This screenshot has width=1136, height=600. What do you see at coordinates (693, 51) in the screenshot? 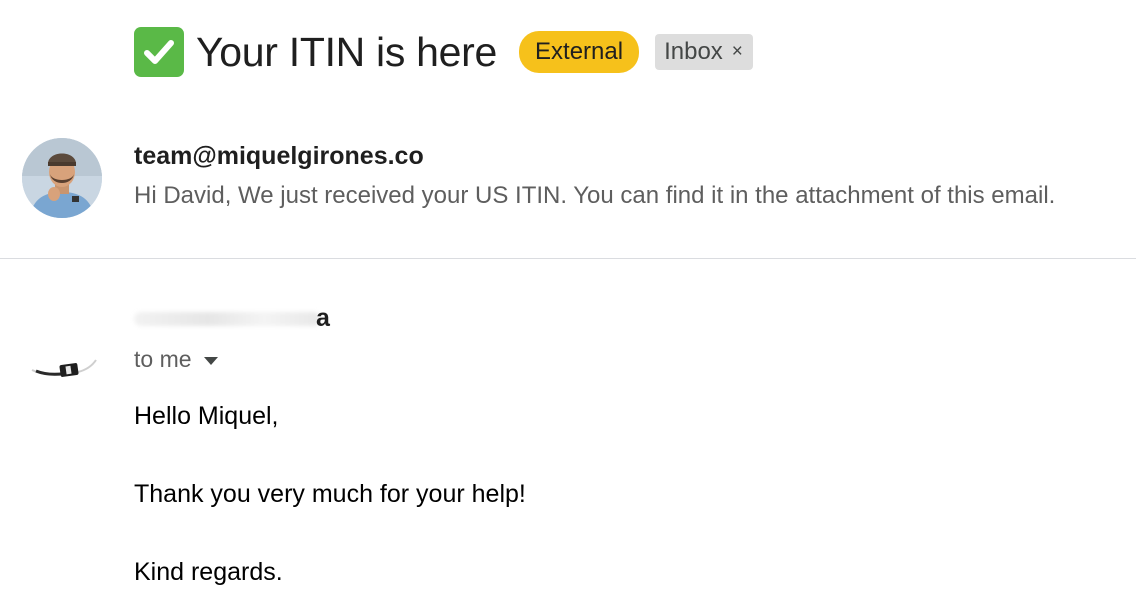
I see `inbox-label-text: Inbox` at bounding box center [693, 51].